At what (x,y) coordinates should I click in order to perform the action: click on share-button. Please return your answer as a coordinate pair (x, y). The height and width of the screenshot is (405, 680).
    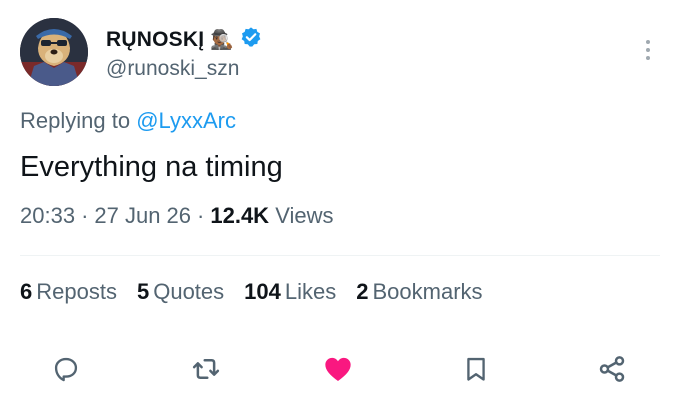
    Looking at the image, I should click on (612, 369).